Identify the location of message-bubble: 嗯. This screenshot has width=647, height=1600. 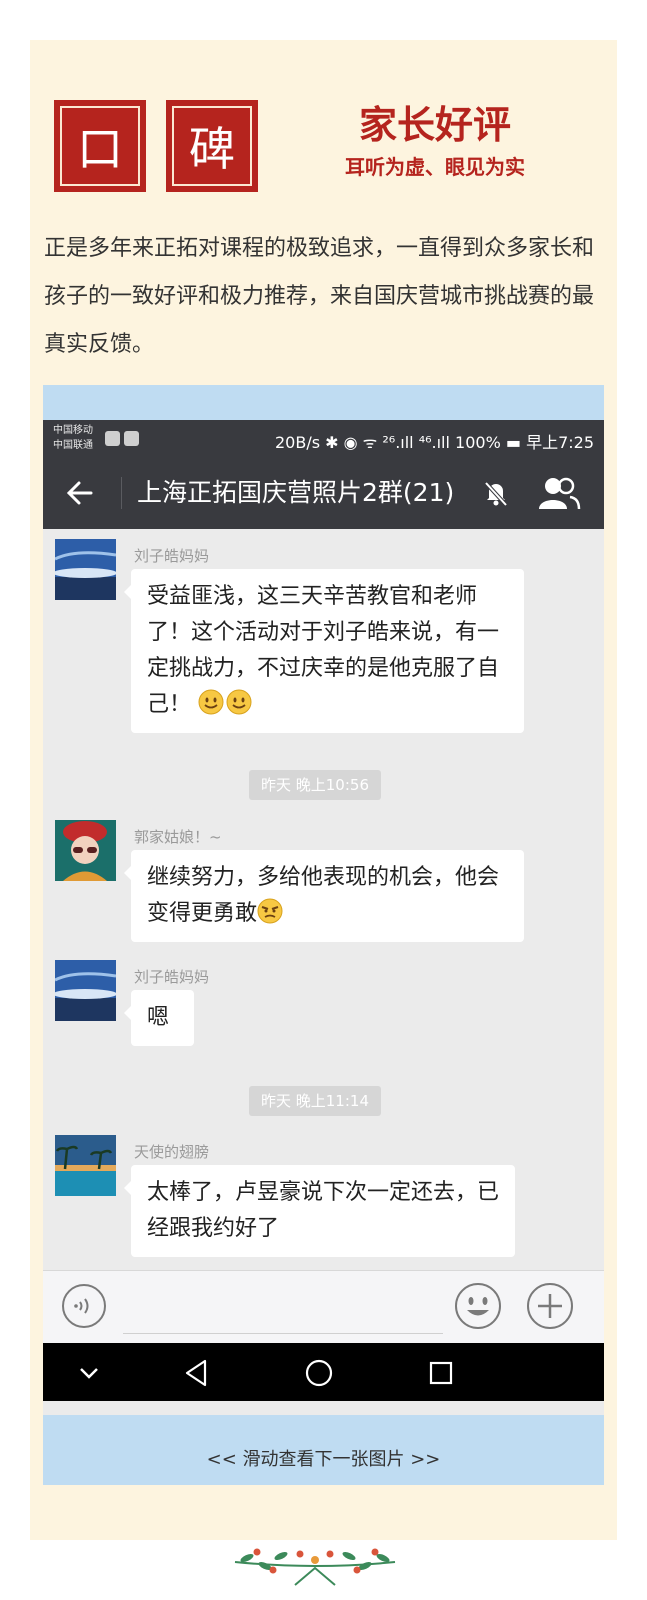
(159, 1018).